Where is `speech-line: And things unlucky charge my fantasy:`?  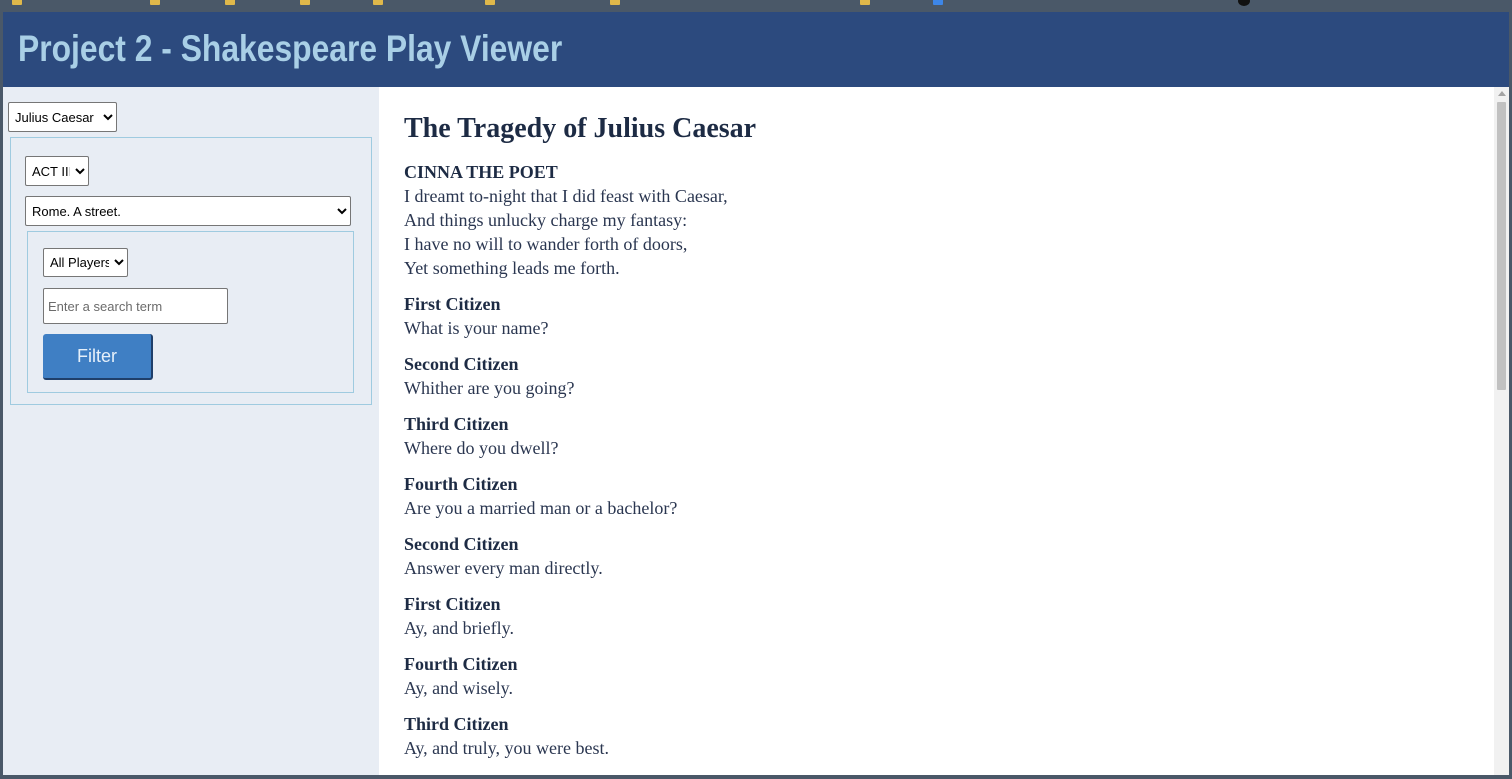 speech-line: And things unlucky charge my fantasy: is located at coordinates (546, 220).